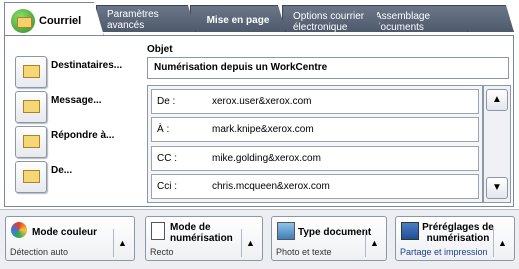 Image resolution: width=519 pixels, height=269 pixels. What do you see at coordinates (410, 231) in the screenshot?
I see `scan-presets-icon` at bounding box center [410, 231].